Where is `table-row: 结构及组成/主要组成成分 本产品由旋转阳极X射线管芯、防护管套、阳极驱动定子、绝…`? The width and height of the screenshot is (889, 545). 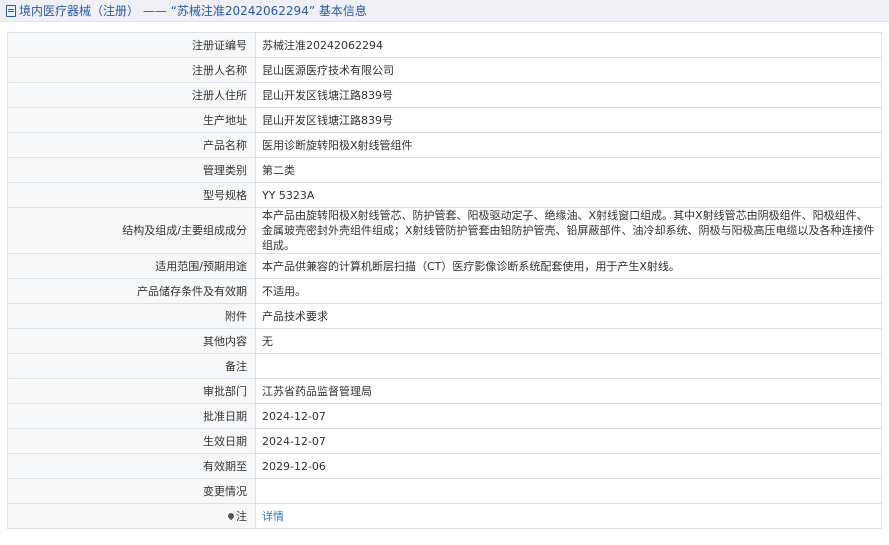 table-row: 结构及组成/主要组成成分 本产品由旋转阳极X射线管芯、防护管套、阳极驱动定子、绝… is located at coordinates (444, 230).